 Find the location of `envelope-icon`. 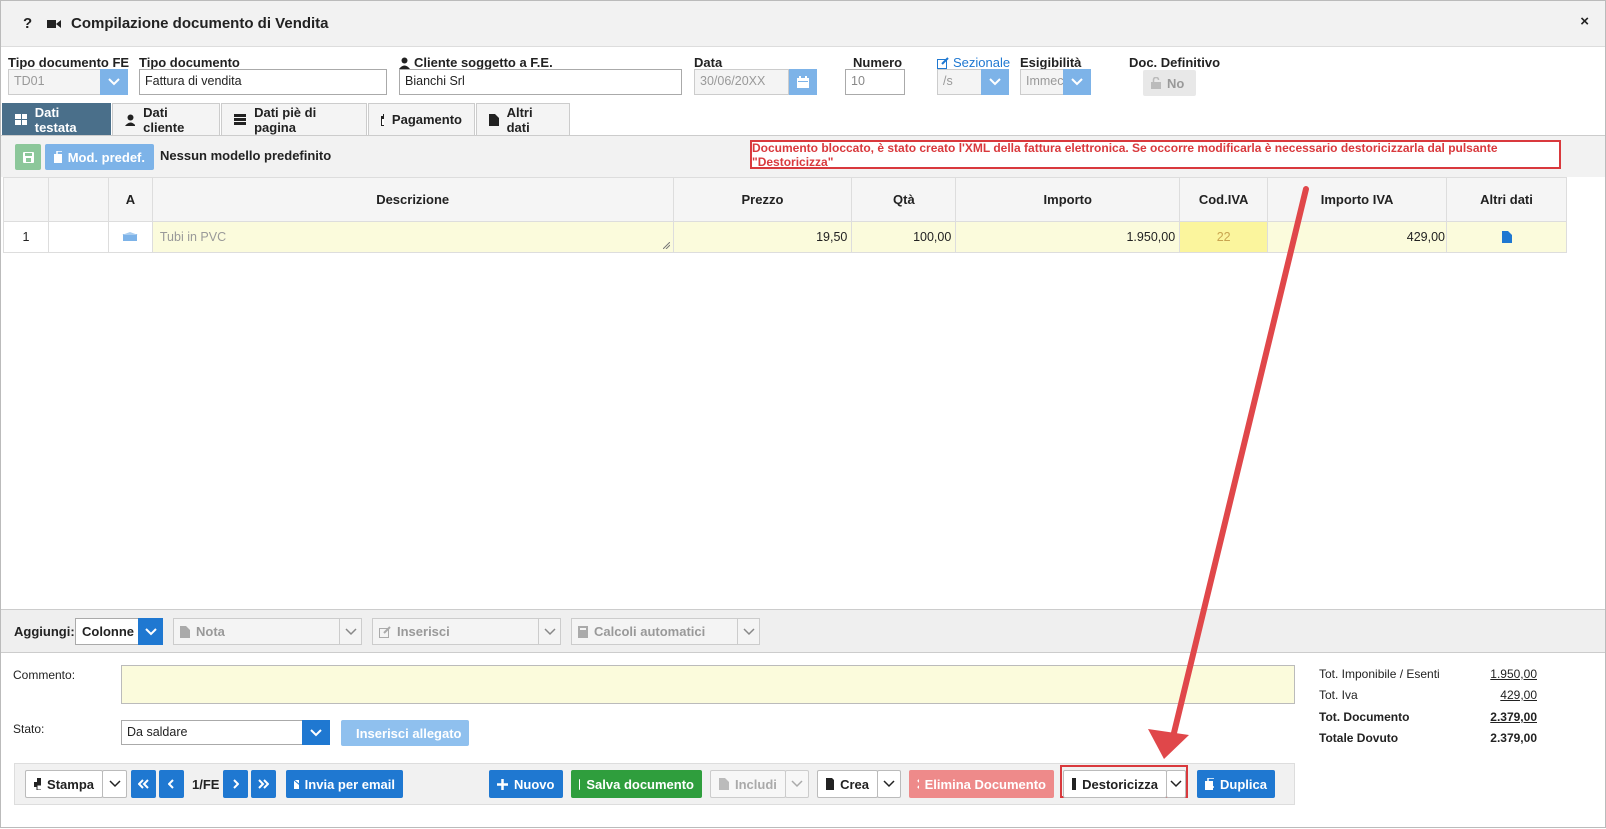

envelope-icon is located at coordinates (296, 784).